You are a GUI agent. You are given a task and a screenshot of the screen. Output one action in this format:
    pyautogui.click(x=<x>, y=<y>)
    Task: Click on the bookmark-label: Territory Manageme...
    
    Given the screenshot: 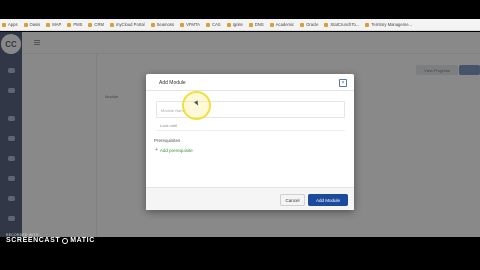 What is the action you would take?
    pyautogui.click(x=392, y=24)
    